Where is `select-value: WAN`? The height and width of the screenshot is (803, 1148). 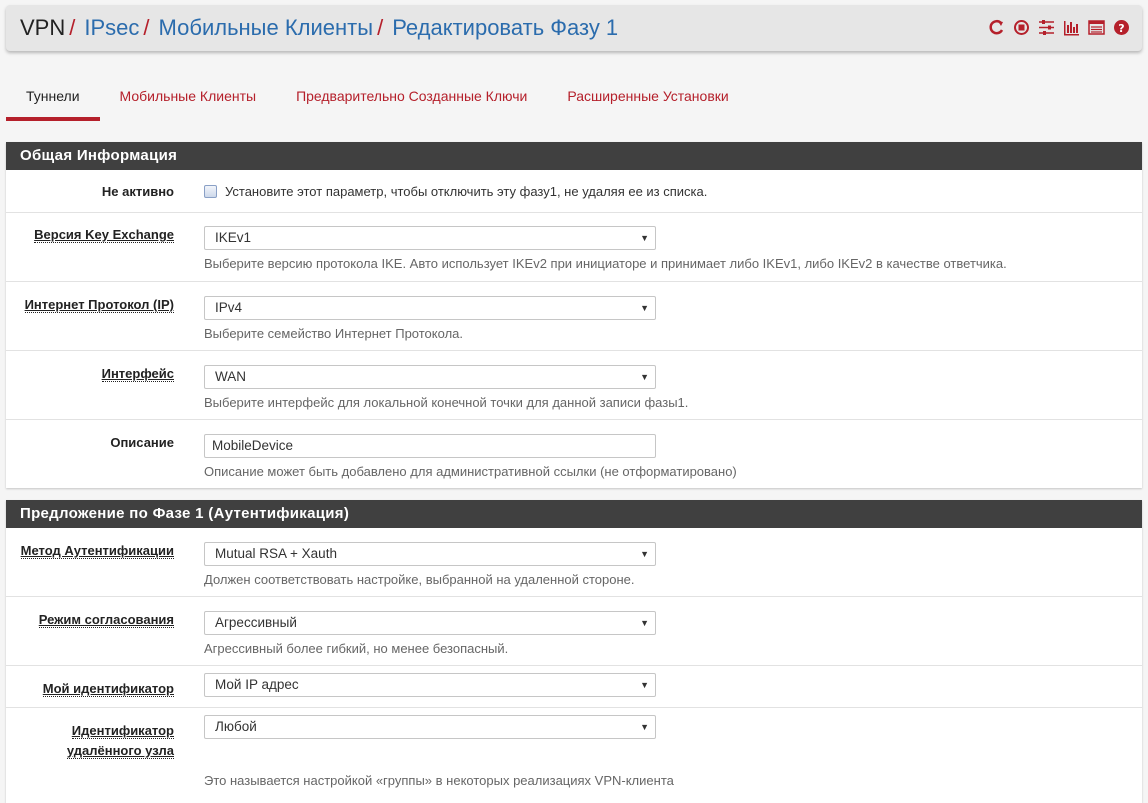
select-value: WAN is located at coordinates (230, 376).